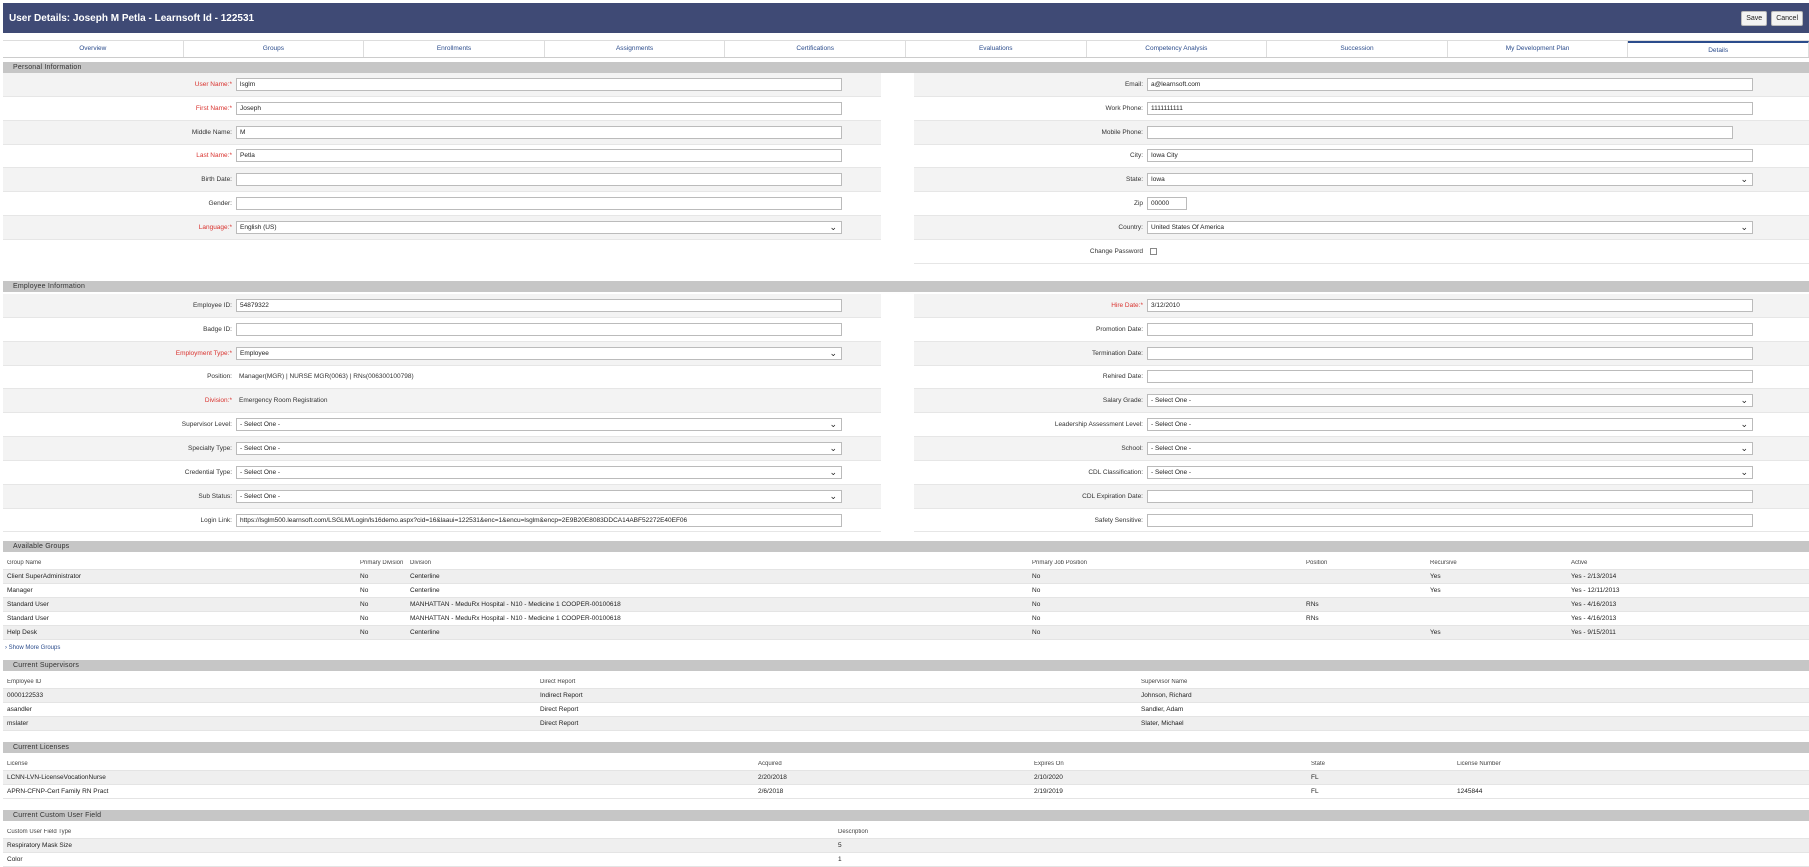 This screenshot has height=867, width=1809. Describe the element at coordinates (1136, 156) in the screenshot. I see `field-label: City:` at that location.